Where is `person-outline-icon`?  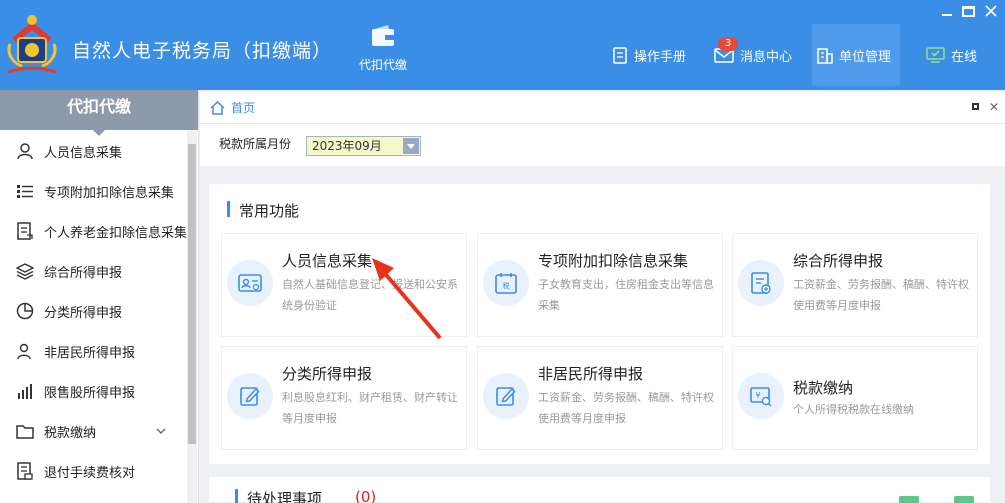
person-outline-icon is located at coordinates (24, 351).